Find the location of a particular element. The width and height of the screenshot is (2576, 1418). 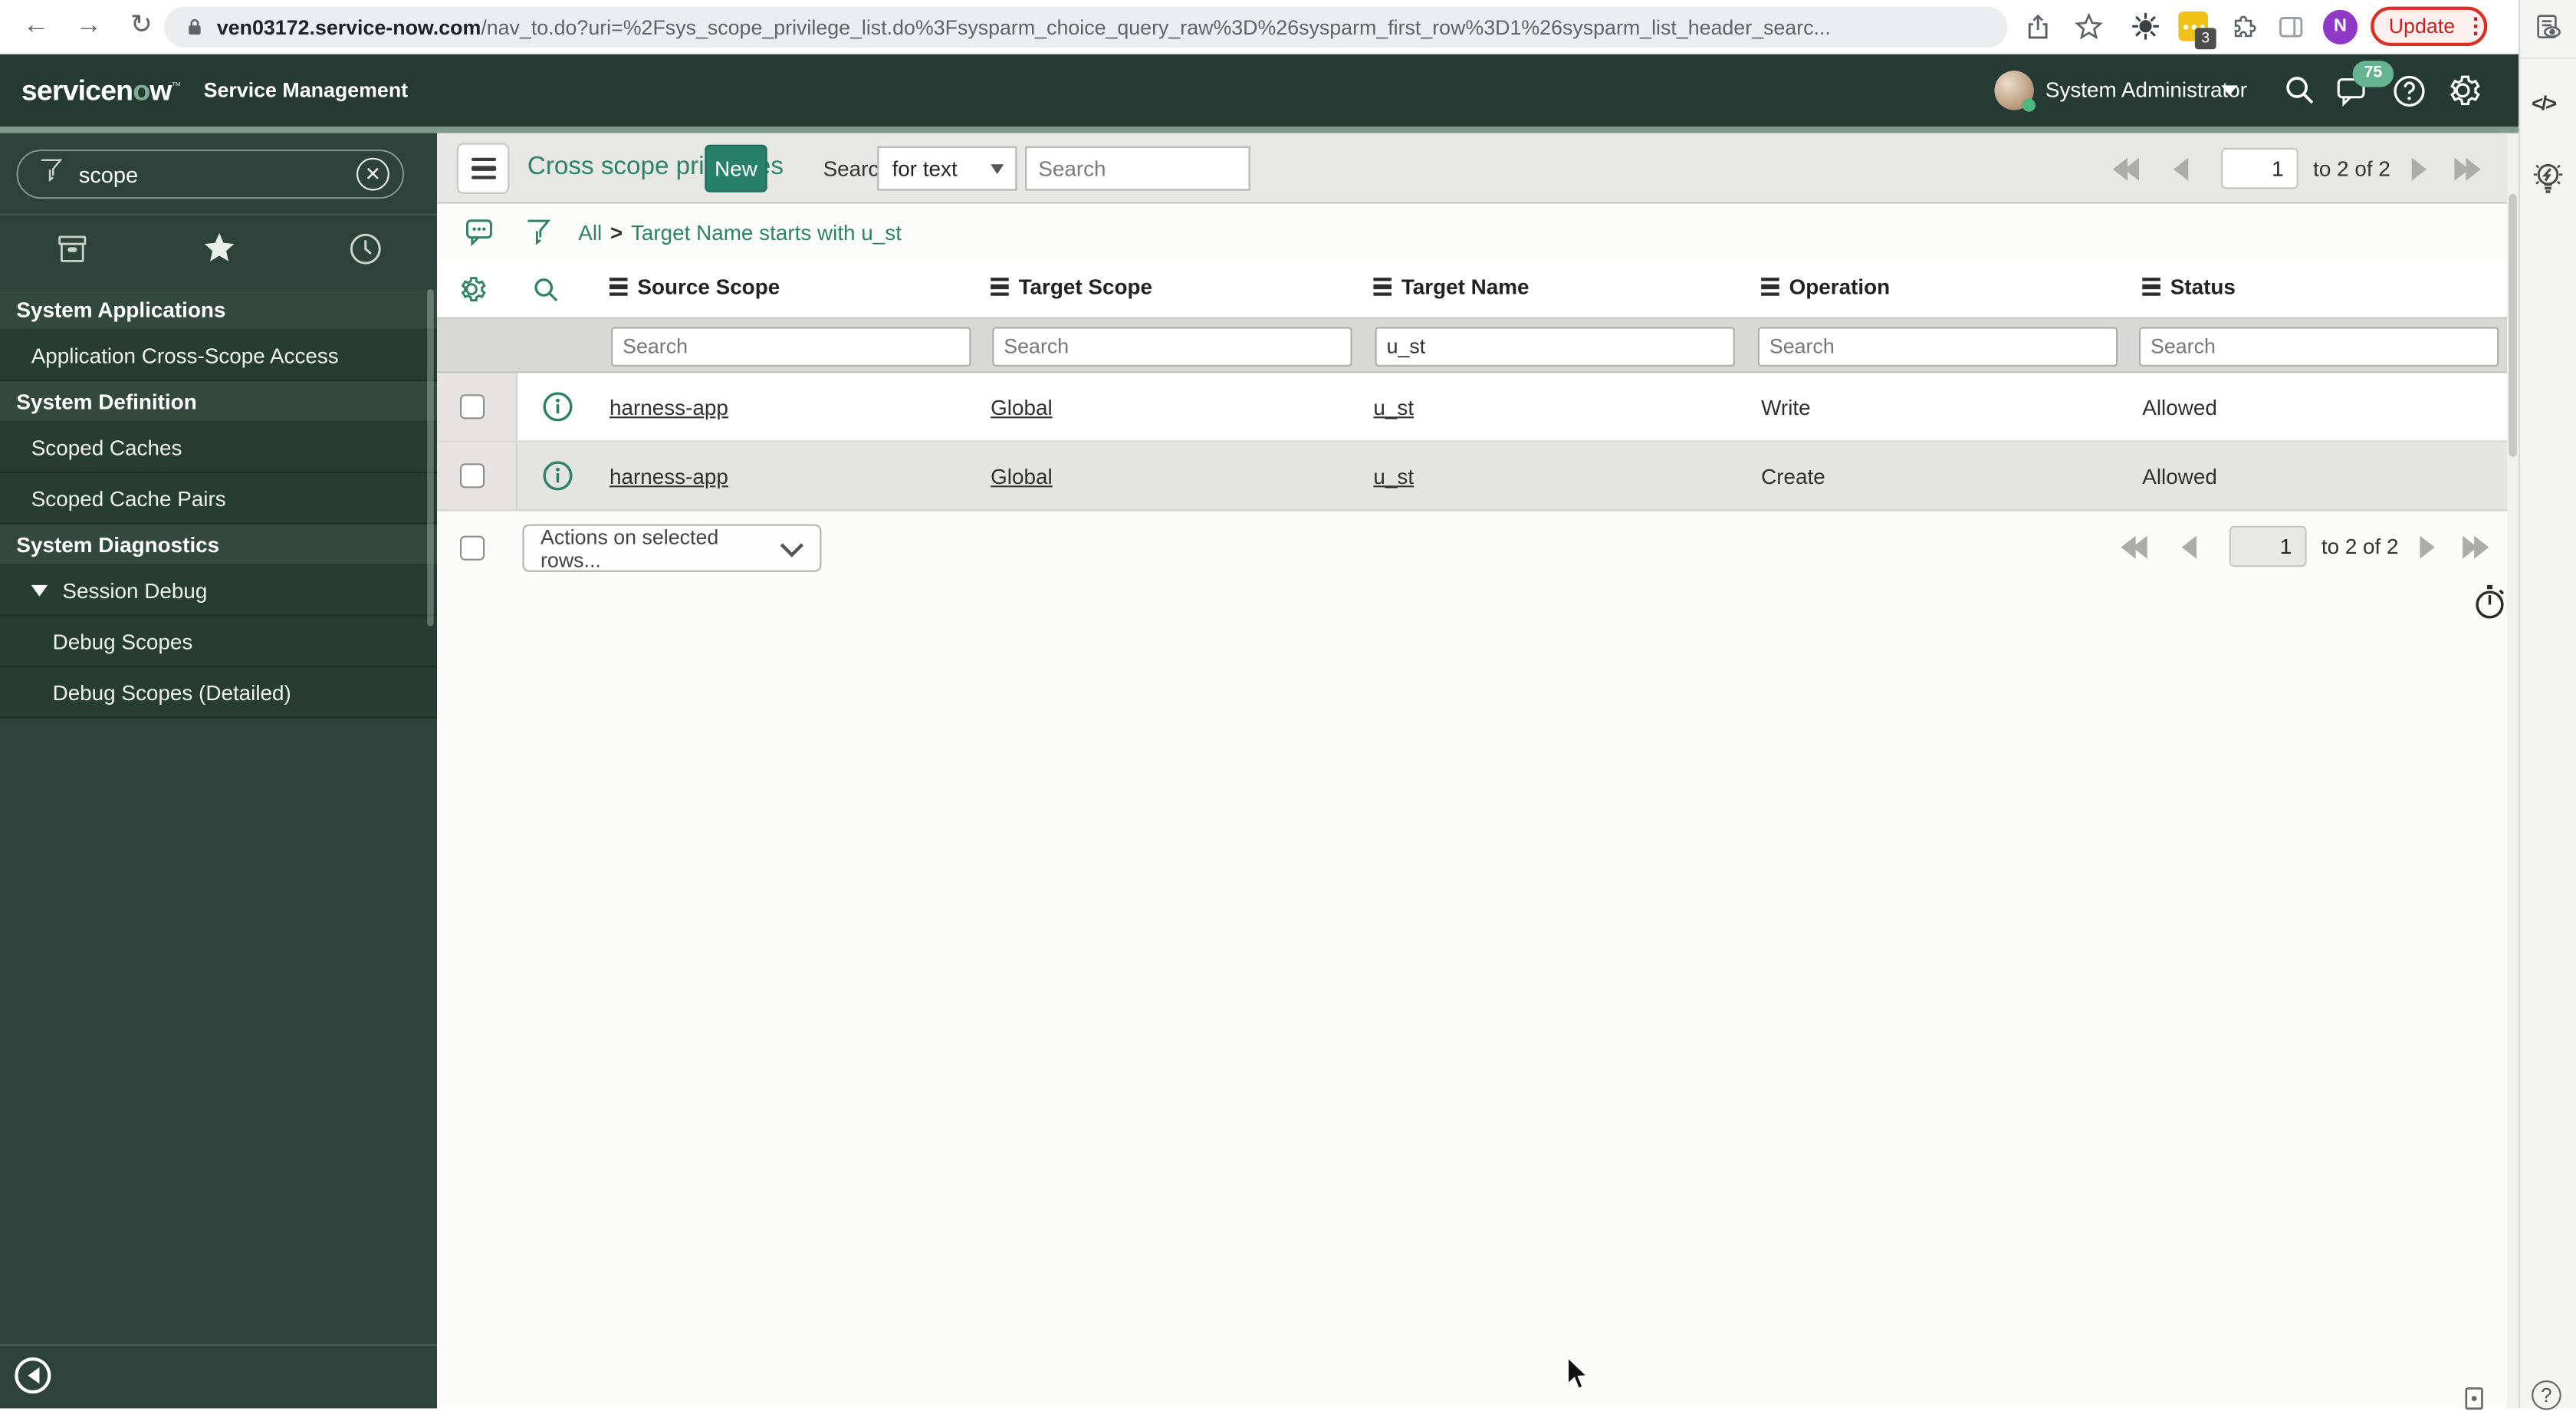

browser-reload-icon: ↻ is located at coordinates (141, 26).